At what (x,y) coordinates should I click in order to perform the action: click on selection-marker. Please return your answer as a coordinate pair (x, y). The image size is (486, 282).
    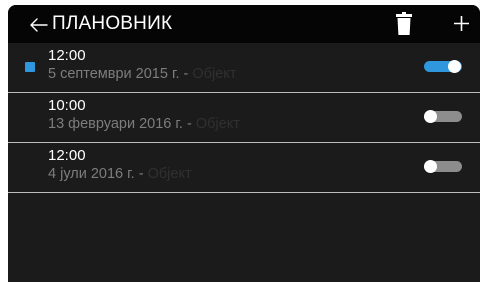
    Looking at the image, I should click on (30, 67).